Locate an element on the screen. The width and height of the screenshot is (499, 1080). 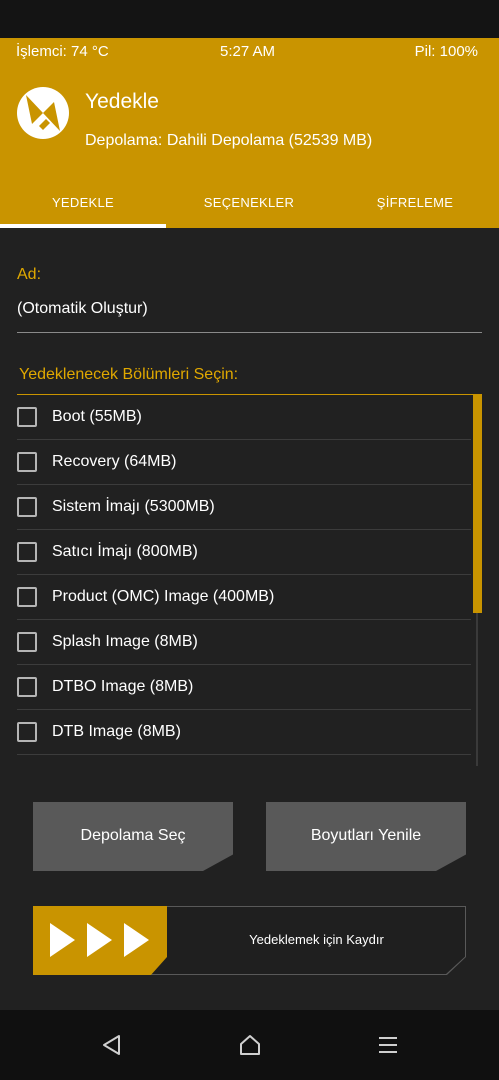
tab-backup: YEDEKLE is located at coordinates (83, 208).